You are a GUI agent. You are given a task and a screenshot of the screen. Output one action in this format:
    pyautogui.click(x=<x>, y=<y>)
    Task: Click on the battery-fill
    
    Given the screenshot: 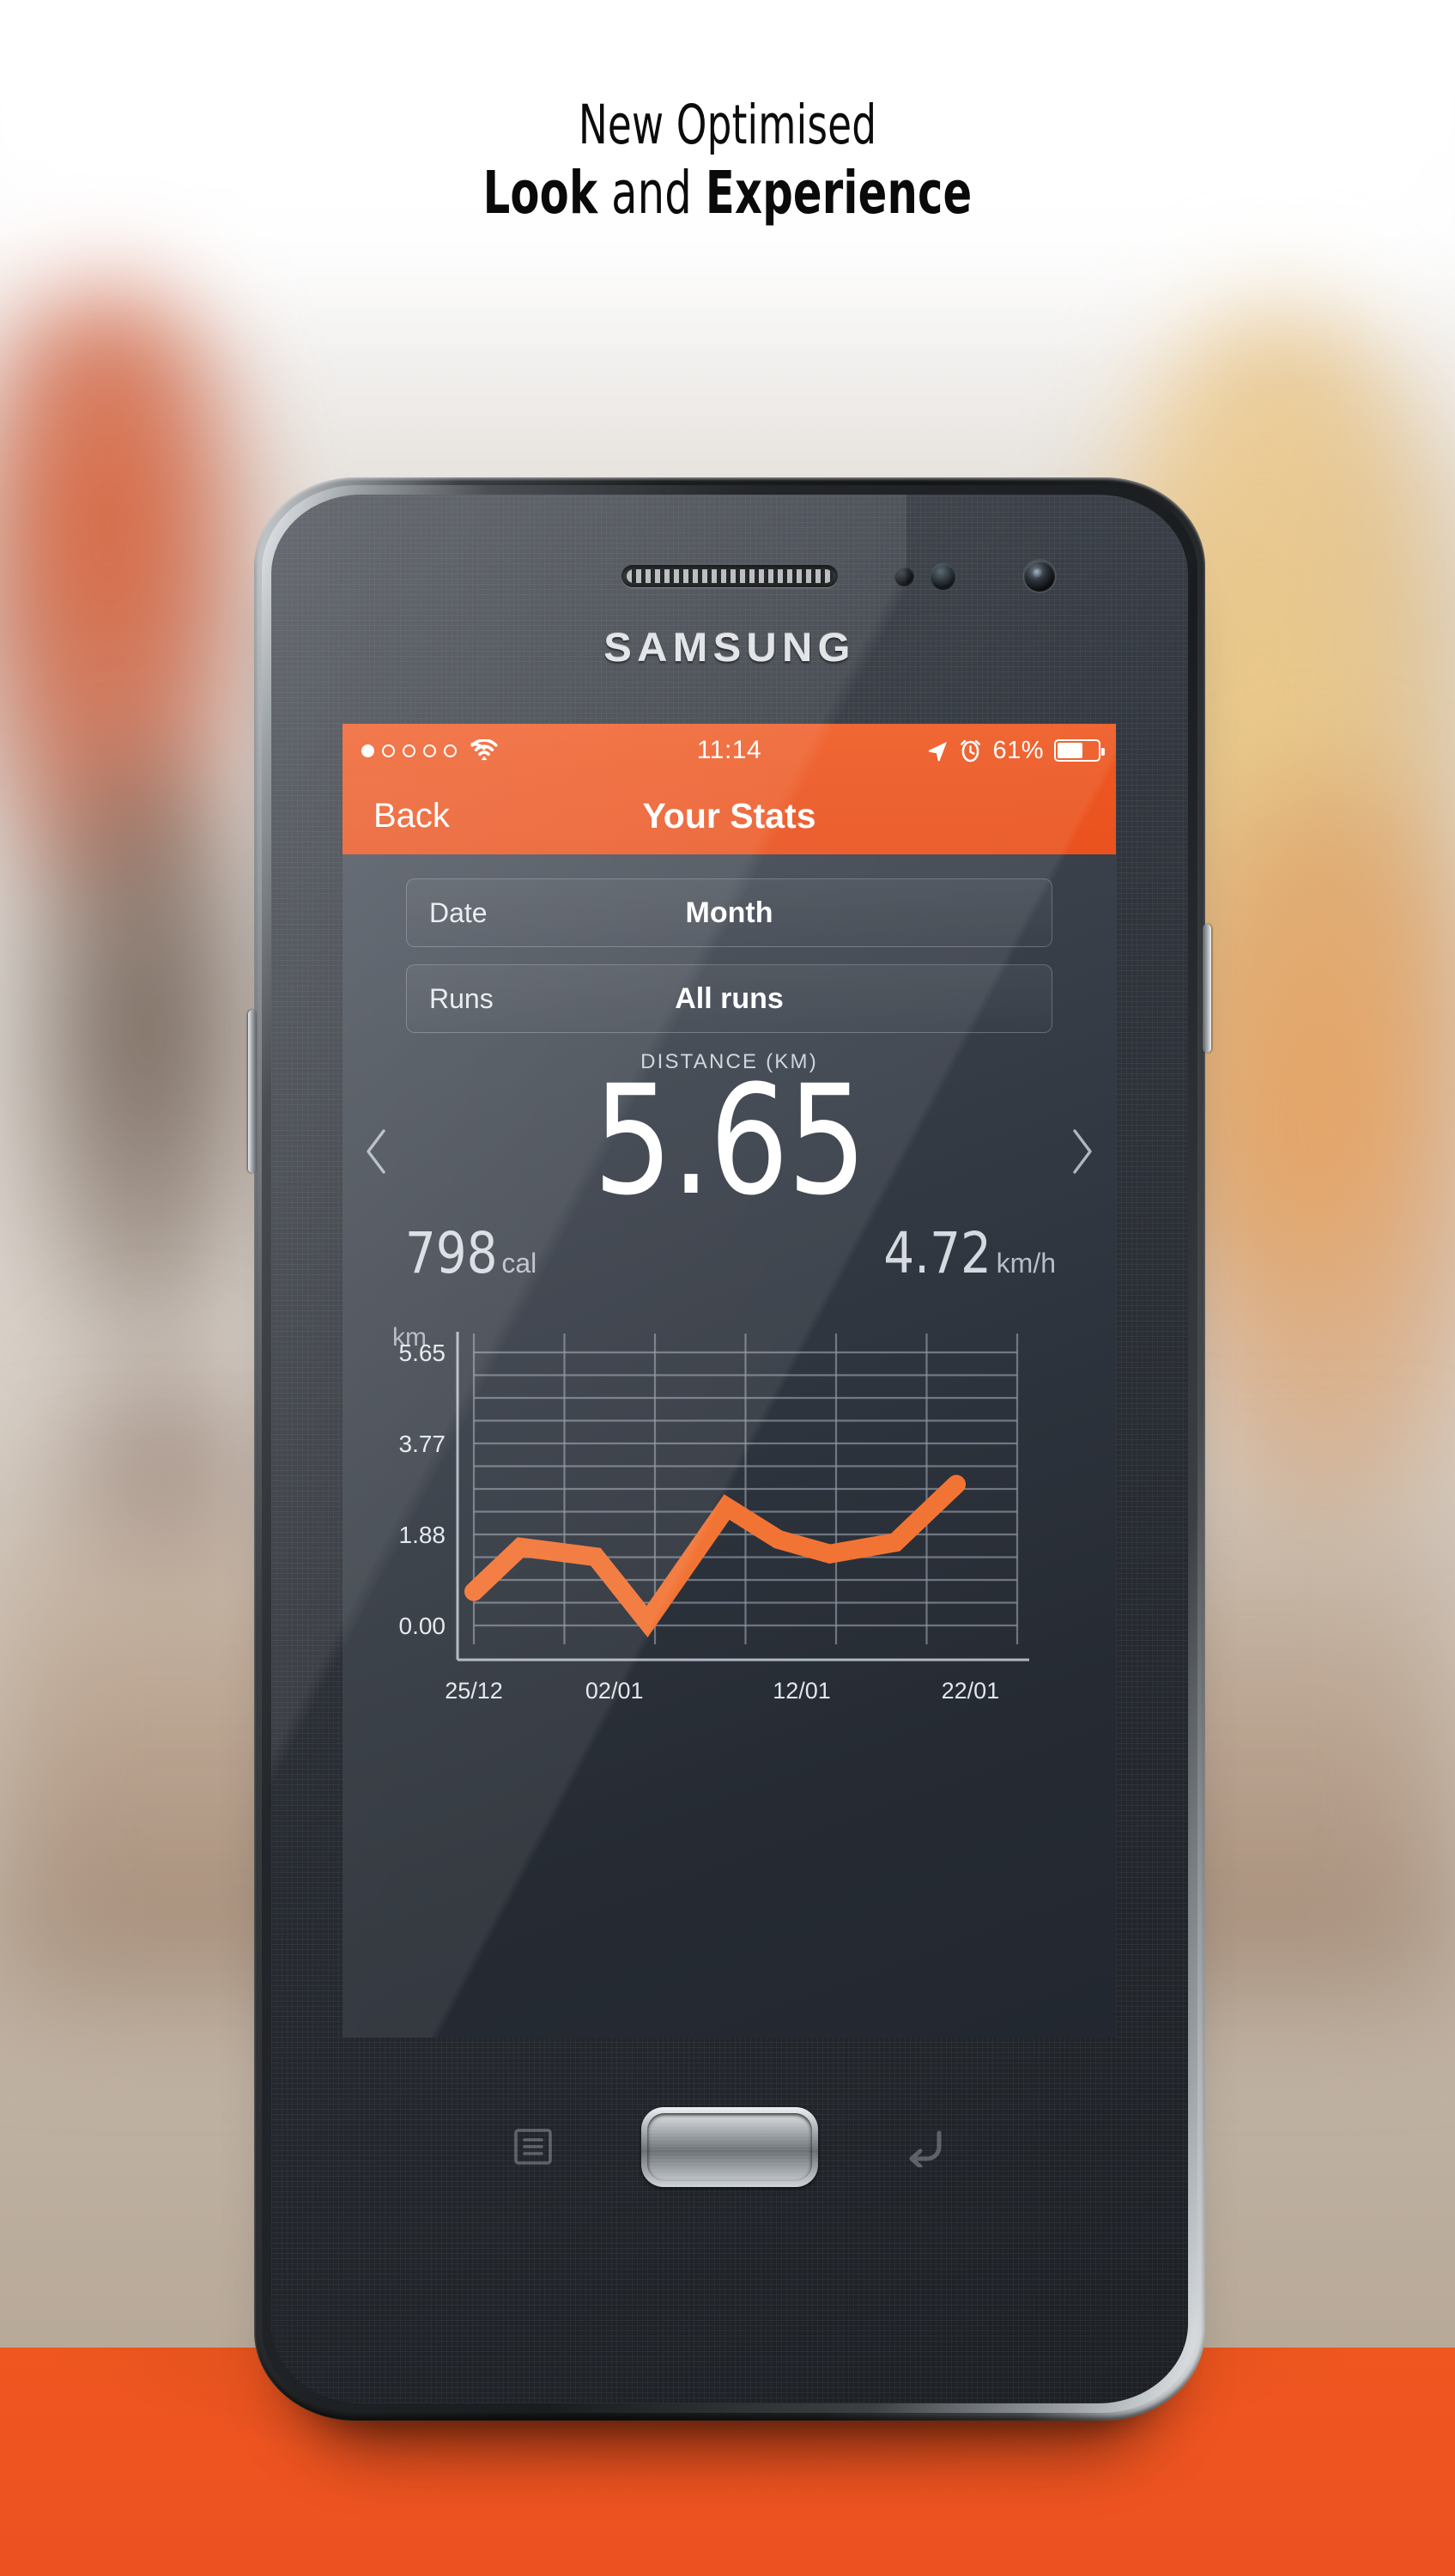 What is the action you would take?
    pyautogui.click(x=1070, y=750)
    